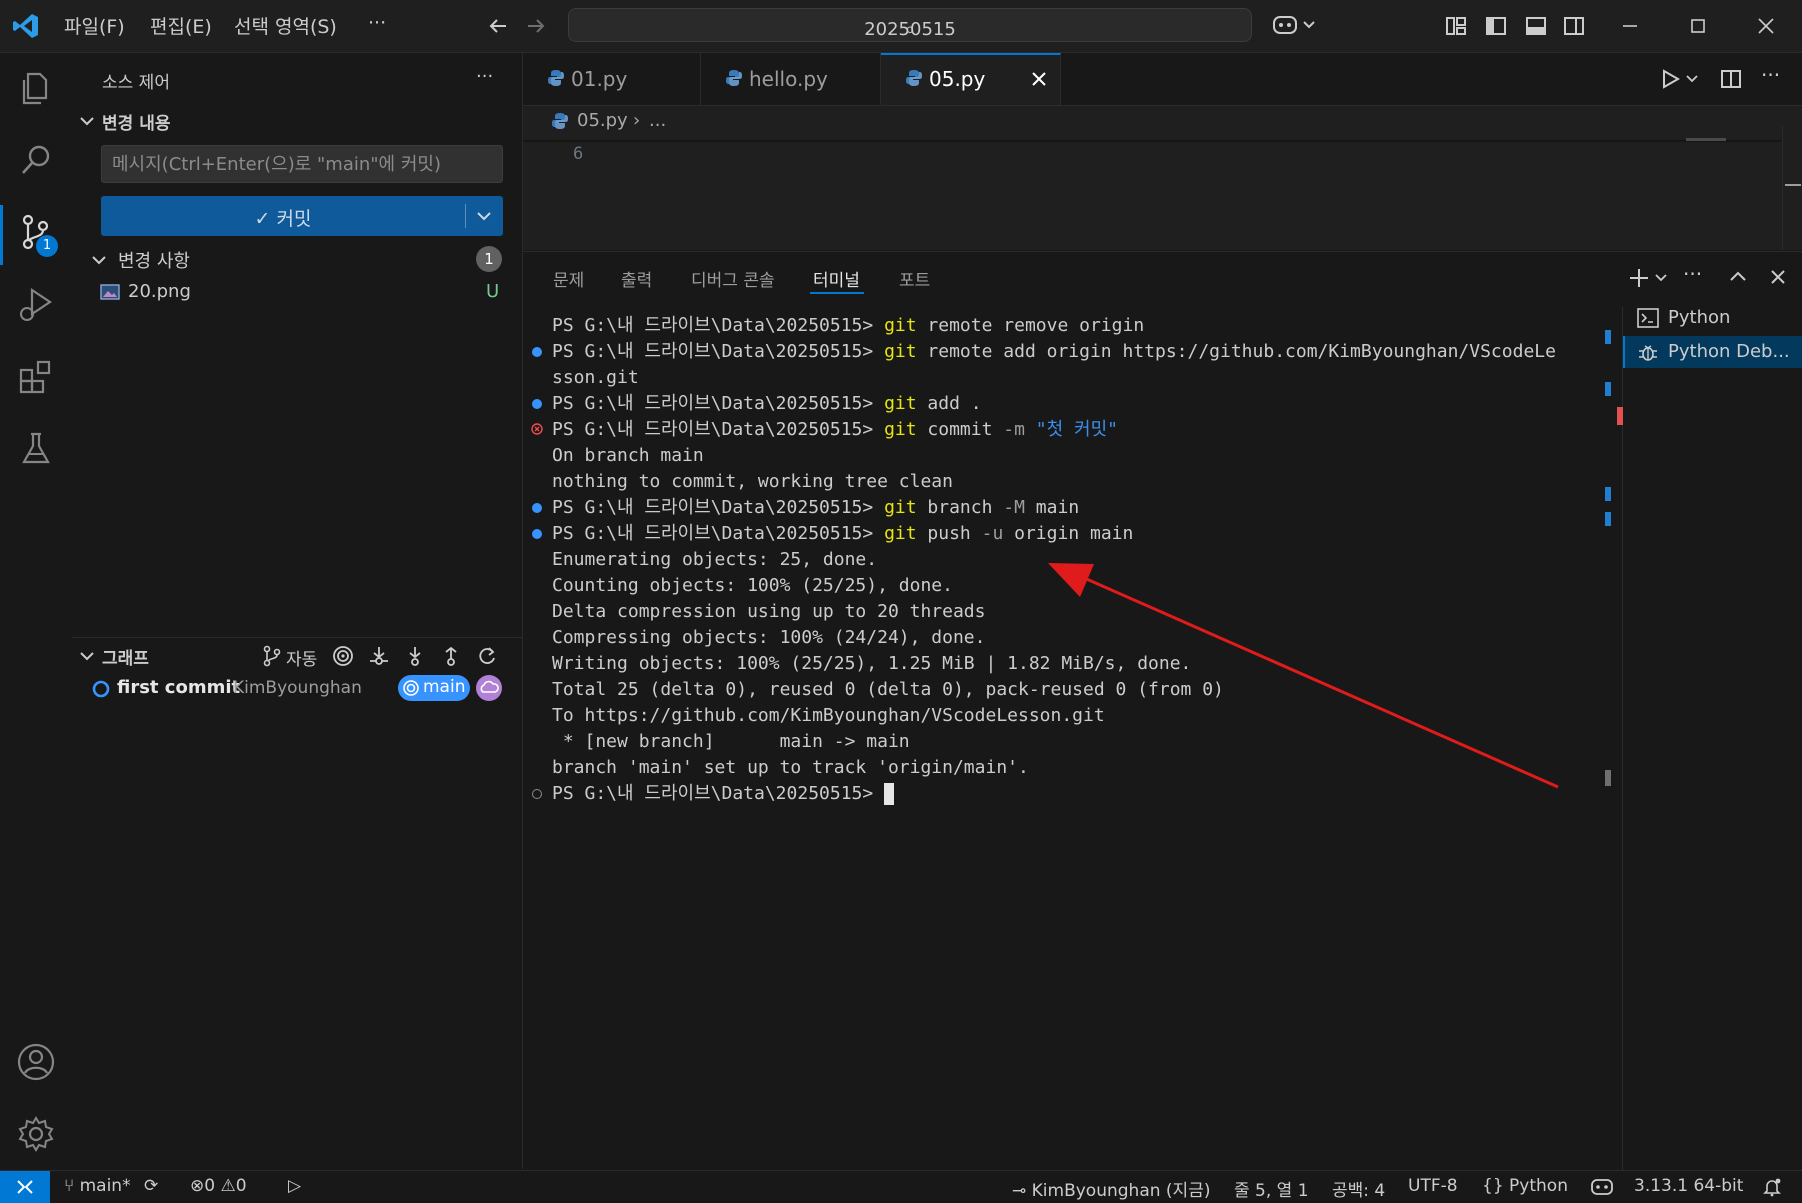  What do you see at coordinates (537, 429) in the screenshot?
I see `command-error-decoration-icon` at bounding box center [537, 429].